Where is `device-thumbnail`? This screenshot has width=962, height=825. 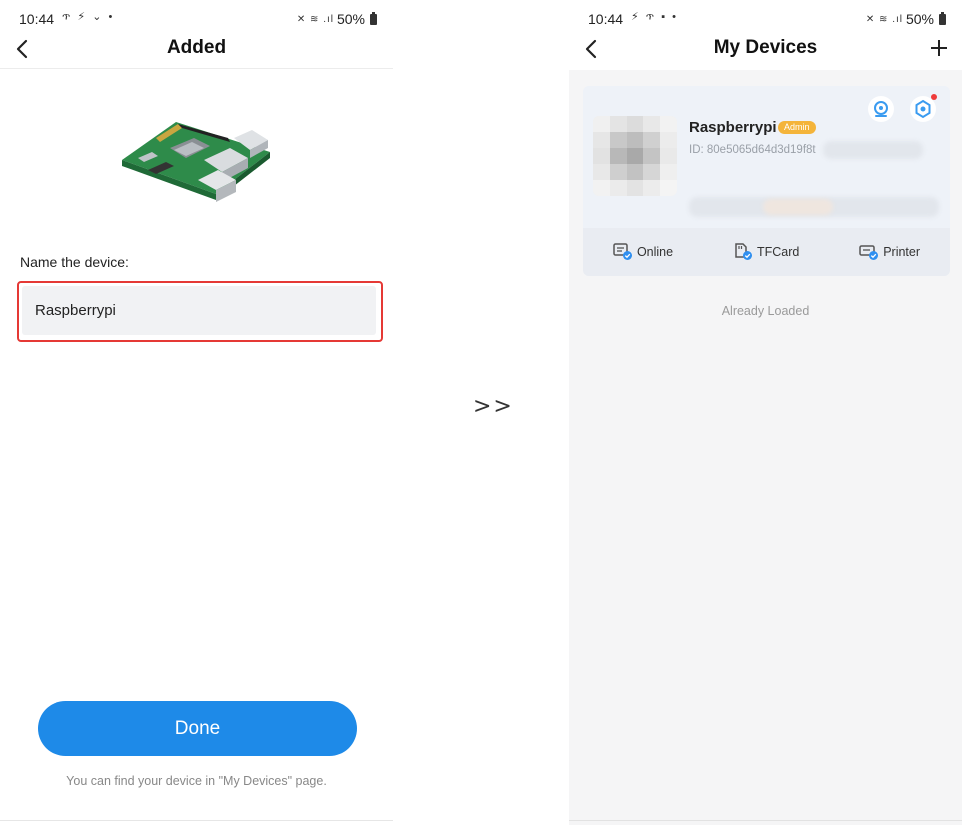 device-thumbnail is located at coordinates (635, 156).